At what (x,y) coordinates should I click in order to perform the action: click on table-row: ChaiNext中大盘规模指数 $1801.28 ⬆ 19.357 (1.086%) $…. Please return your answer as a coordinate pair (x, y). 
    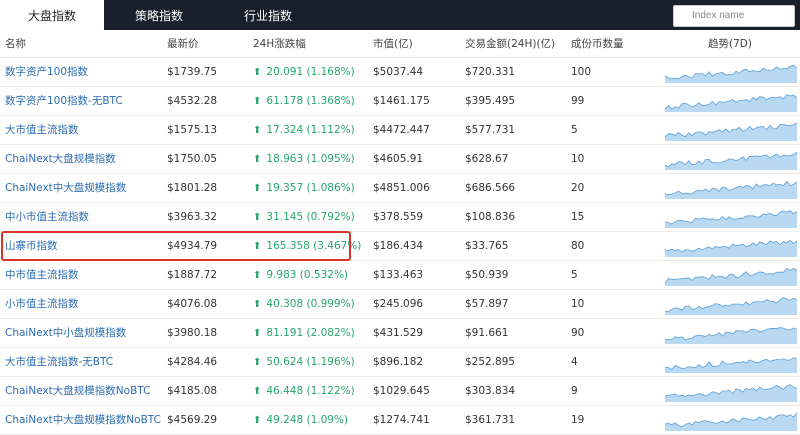
    Looking at the image, I should click on (400, 188).